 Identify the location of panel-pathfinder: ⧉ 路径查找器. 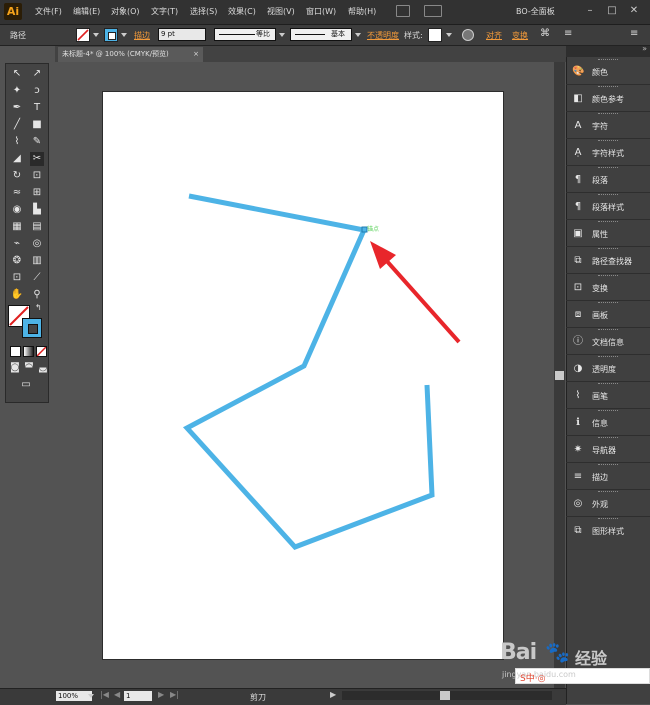
(608, 260).